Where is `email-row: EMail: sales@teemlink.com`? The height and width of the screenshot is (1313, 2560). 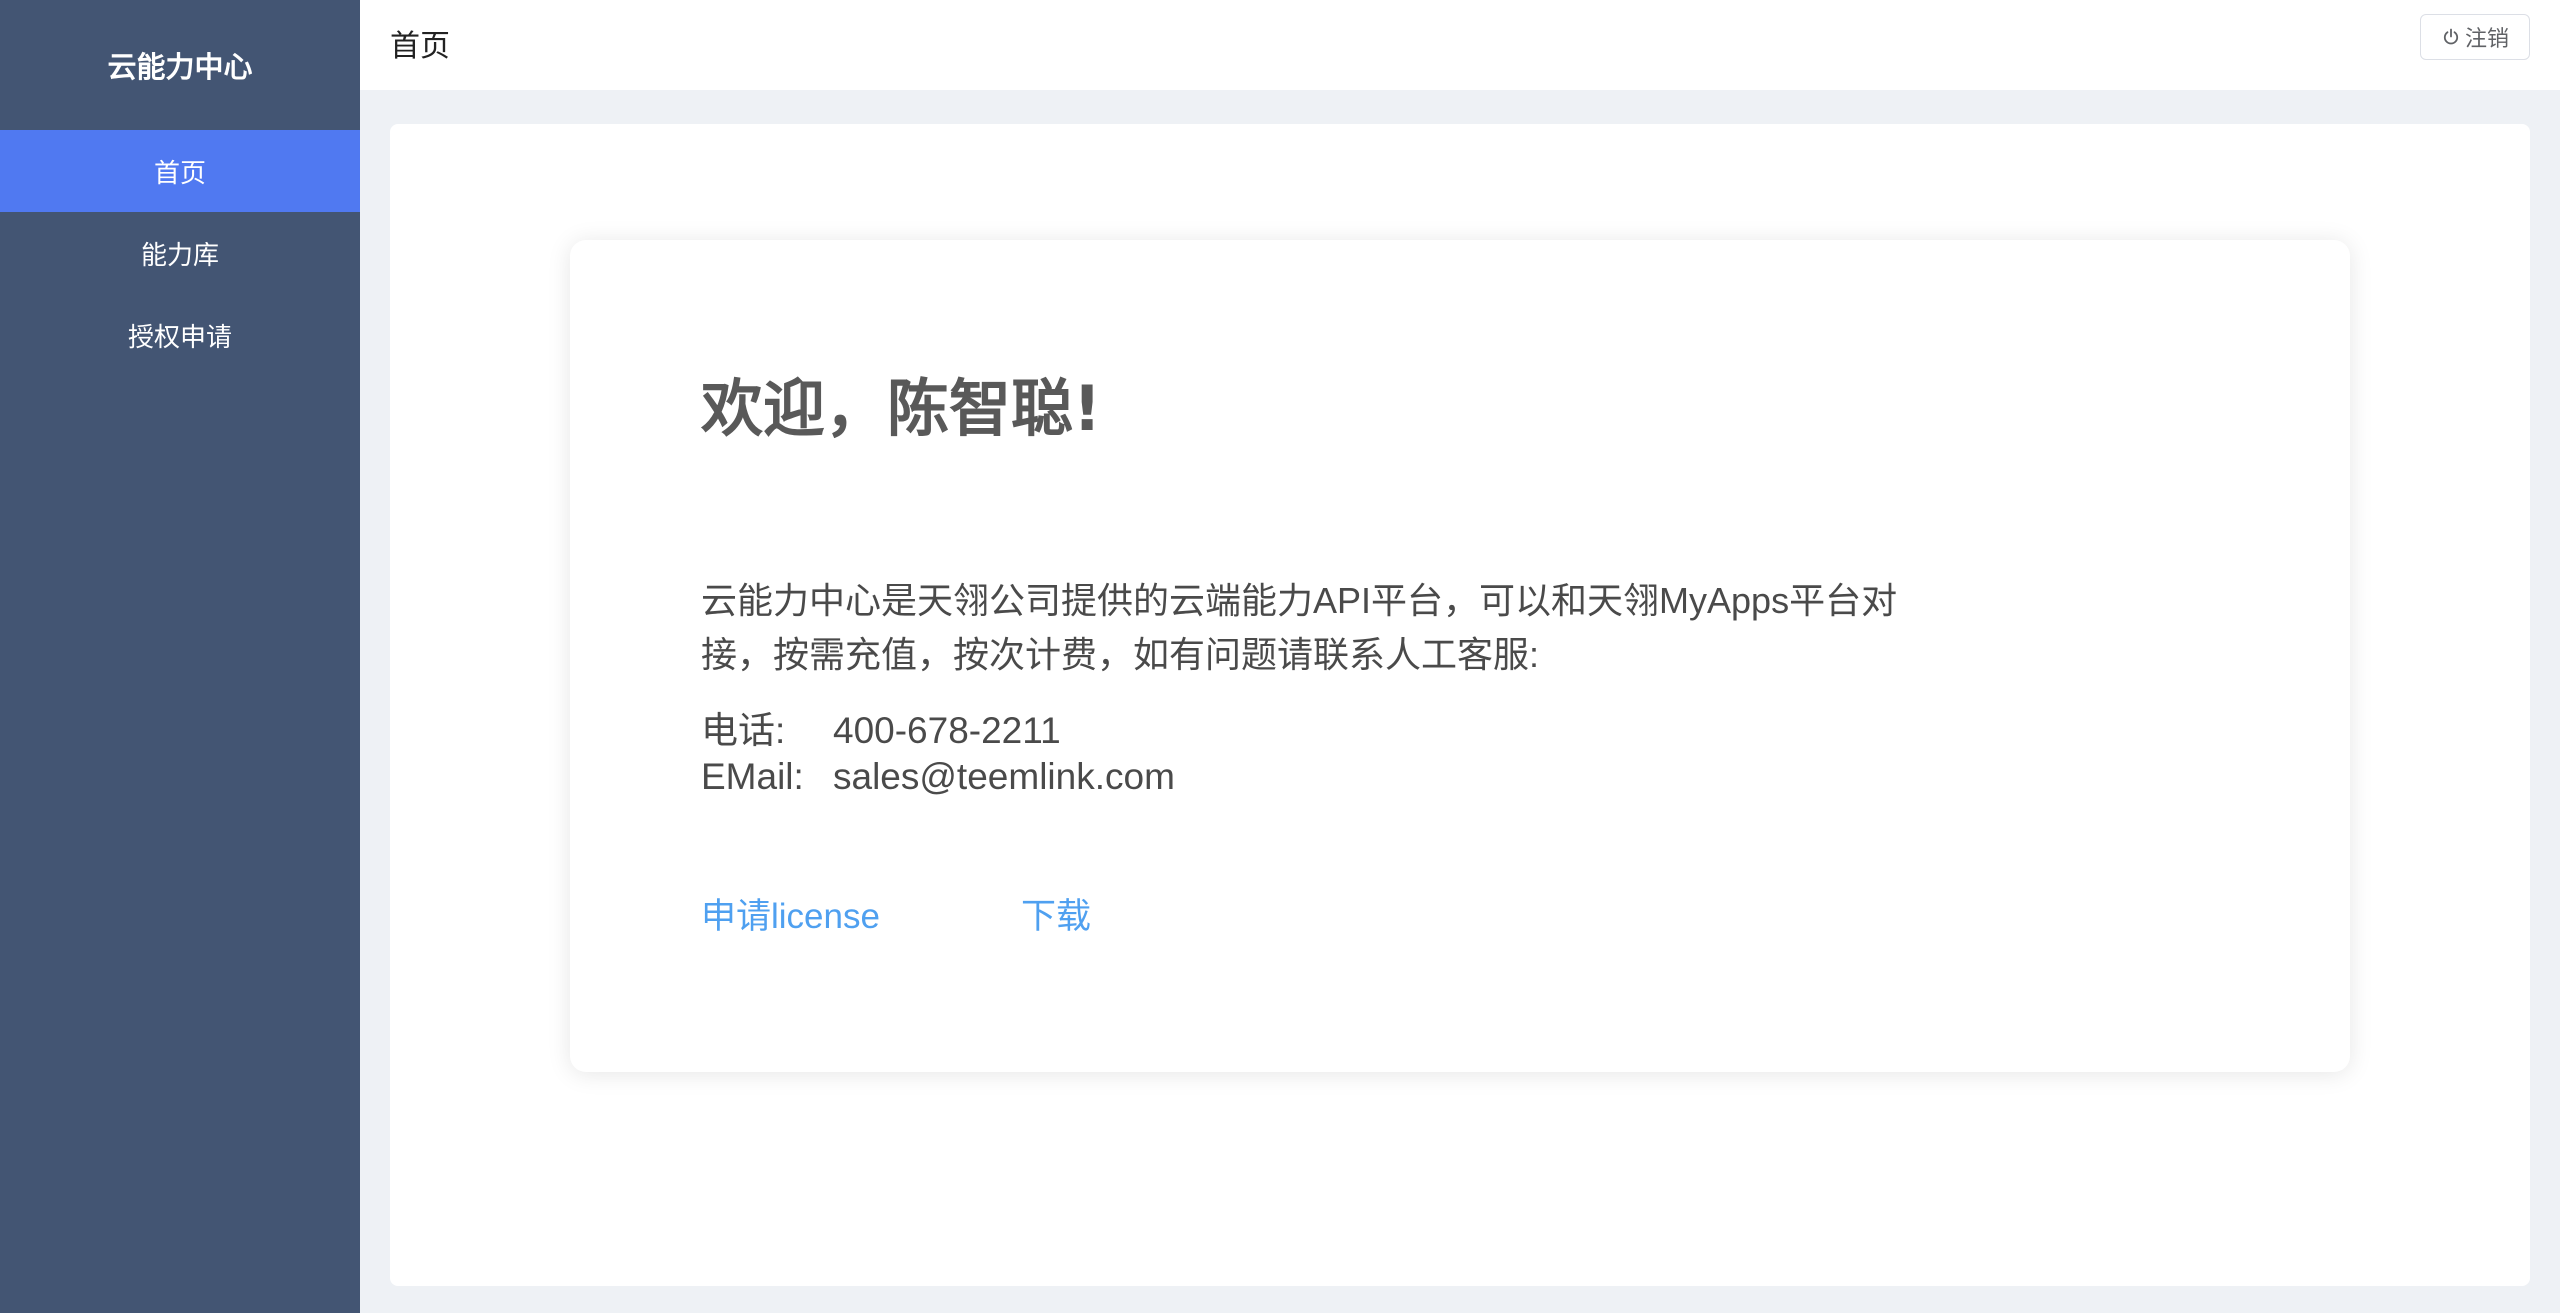
email-row: EMail: sales@teemlink.com is located at coordinates (938, 777).